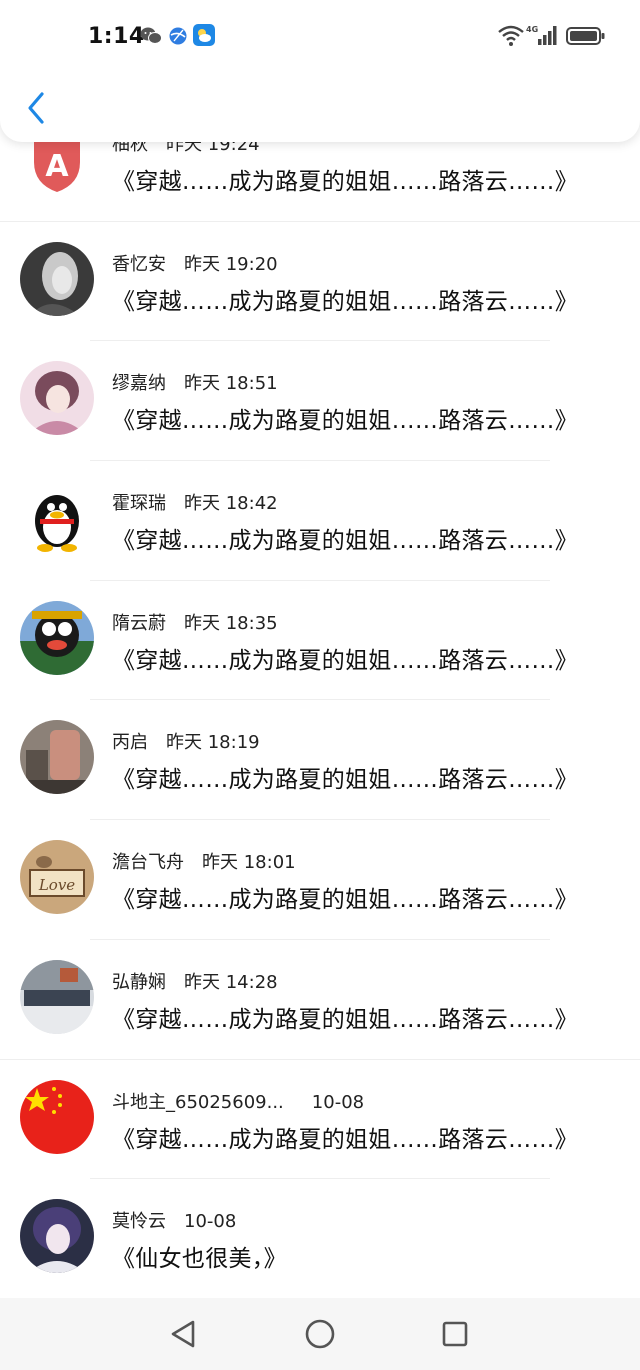 The image size is (640, 1370). Describe the element at coordinates (320, 880) in the screenshot. I see `list-item: Love 澹台飞舟 昨天 18:01 《穿越……成为路夏的姐姐……路落云……》` at that location.